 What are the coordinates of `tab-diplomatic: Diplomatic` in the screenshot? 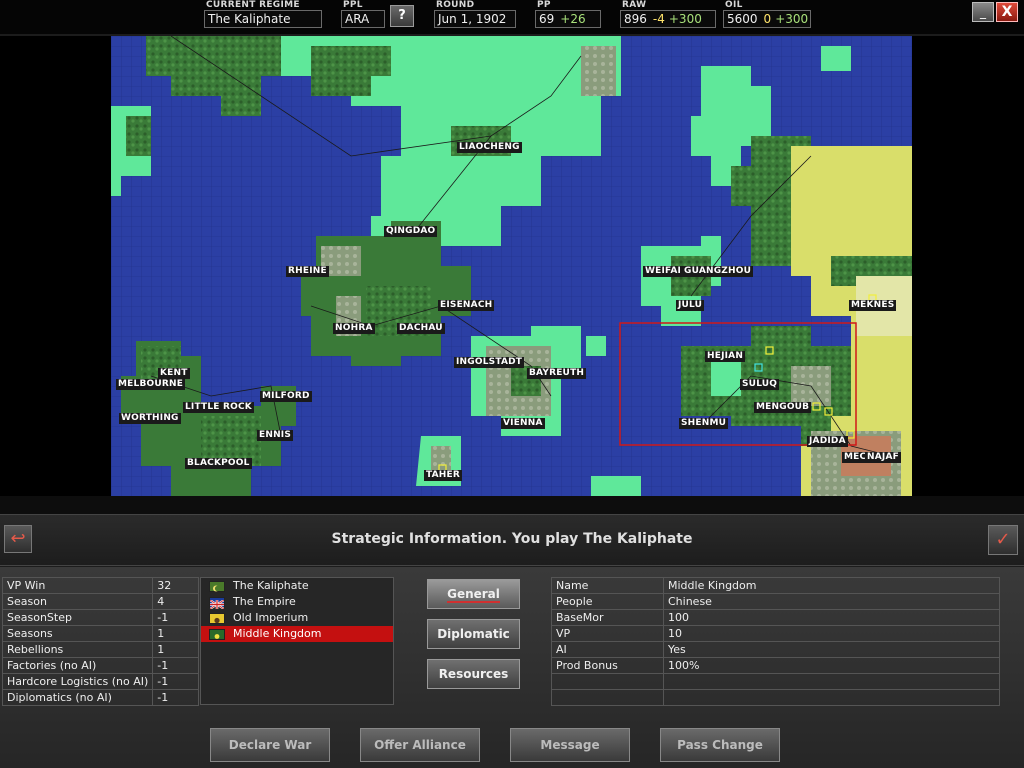 It's located at (473, 634).